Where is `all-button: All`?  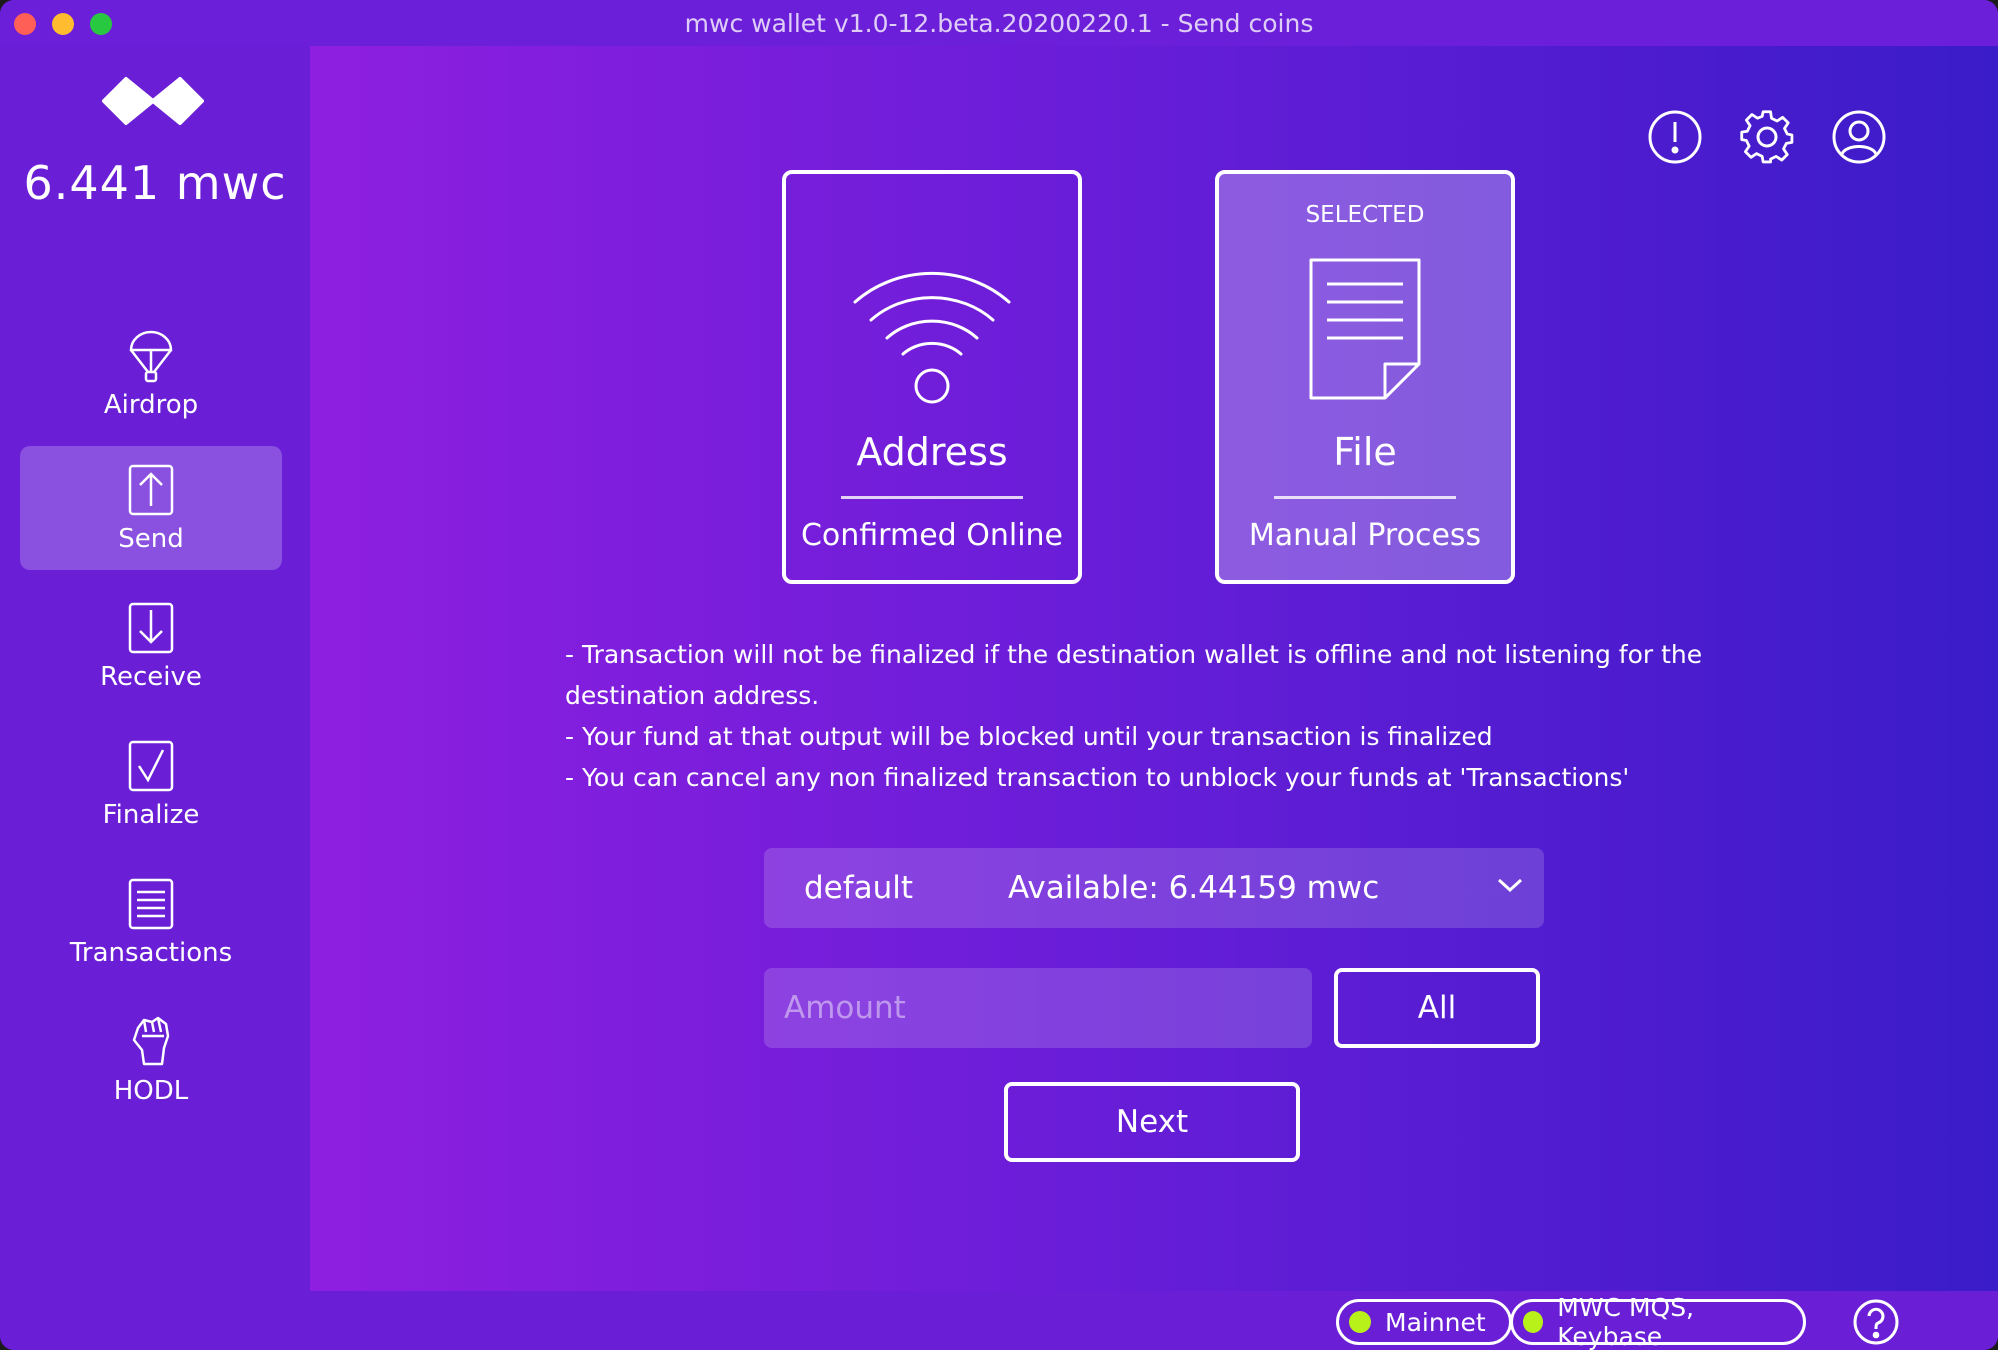 all-button: All is located at coordinates (1437, 1008).